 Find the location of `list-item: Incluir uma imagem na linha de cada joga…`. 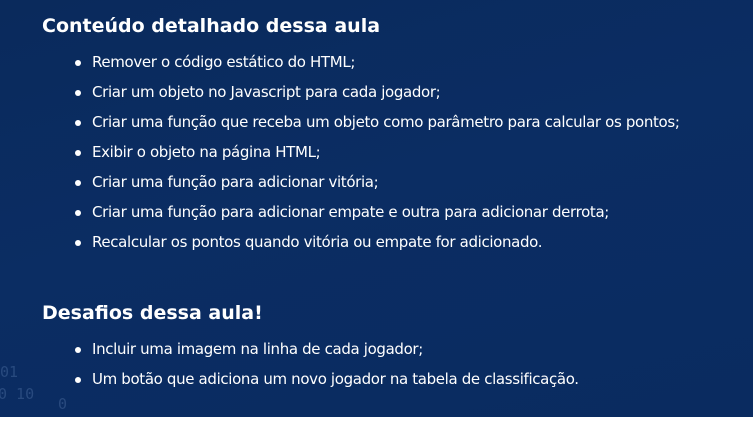

list-item: Incluir uma imagem na linha de cada joga… is located at coordinates (325, 349).